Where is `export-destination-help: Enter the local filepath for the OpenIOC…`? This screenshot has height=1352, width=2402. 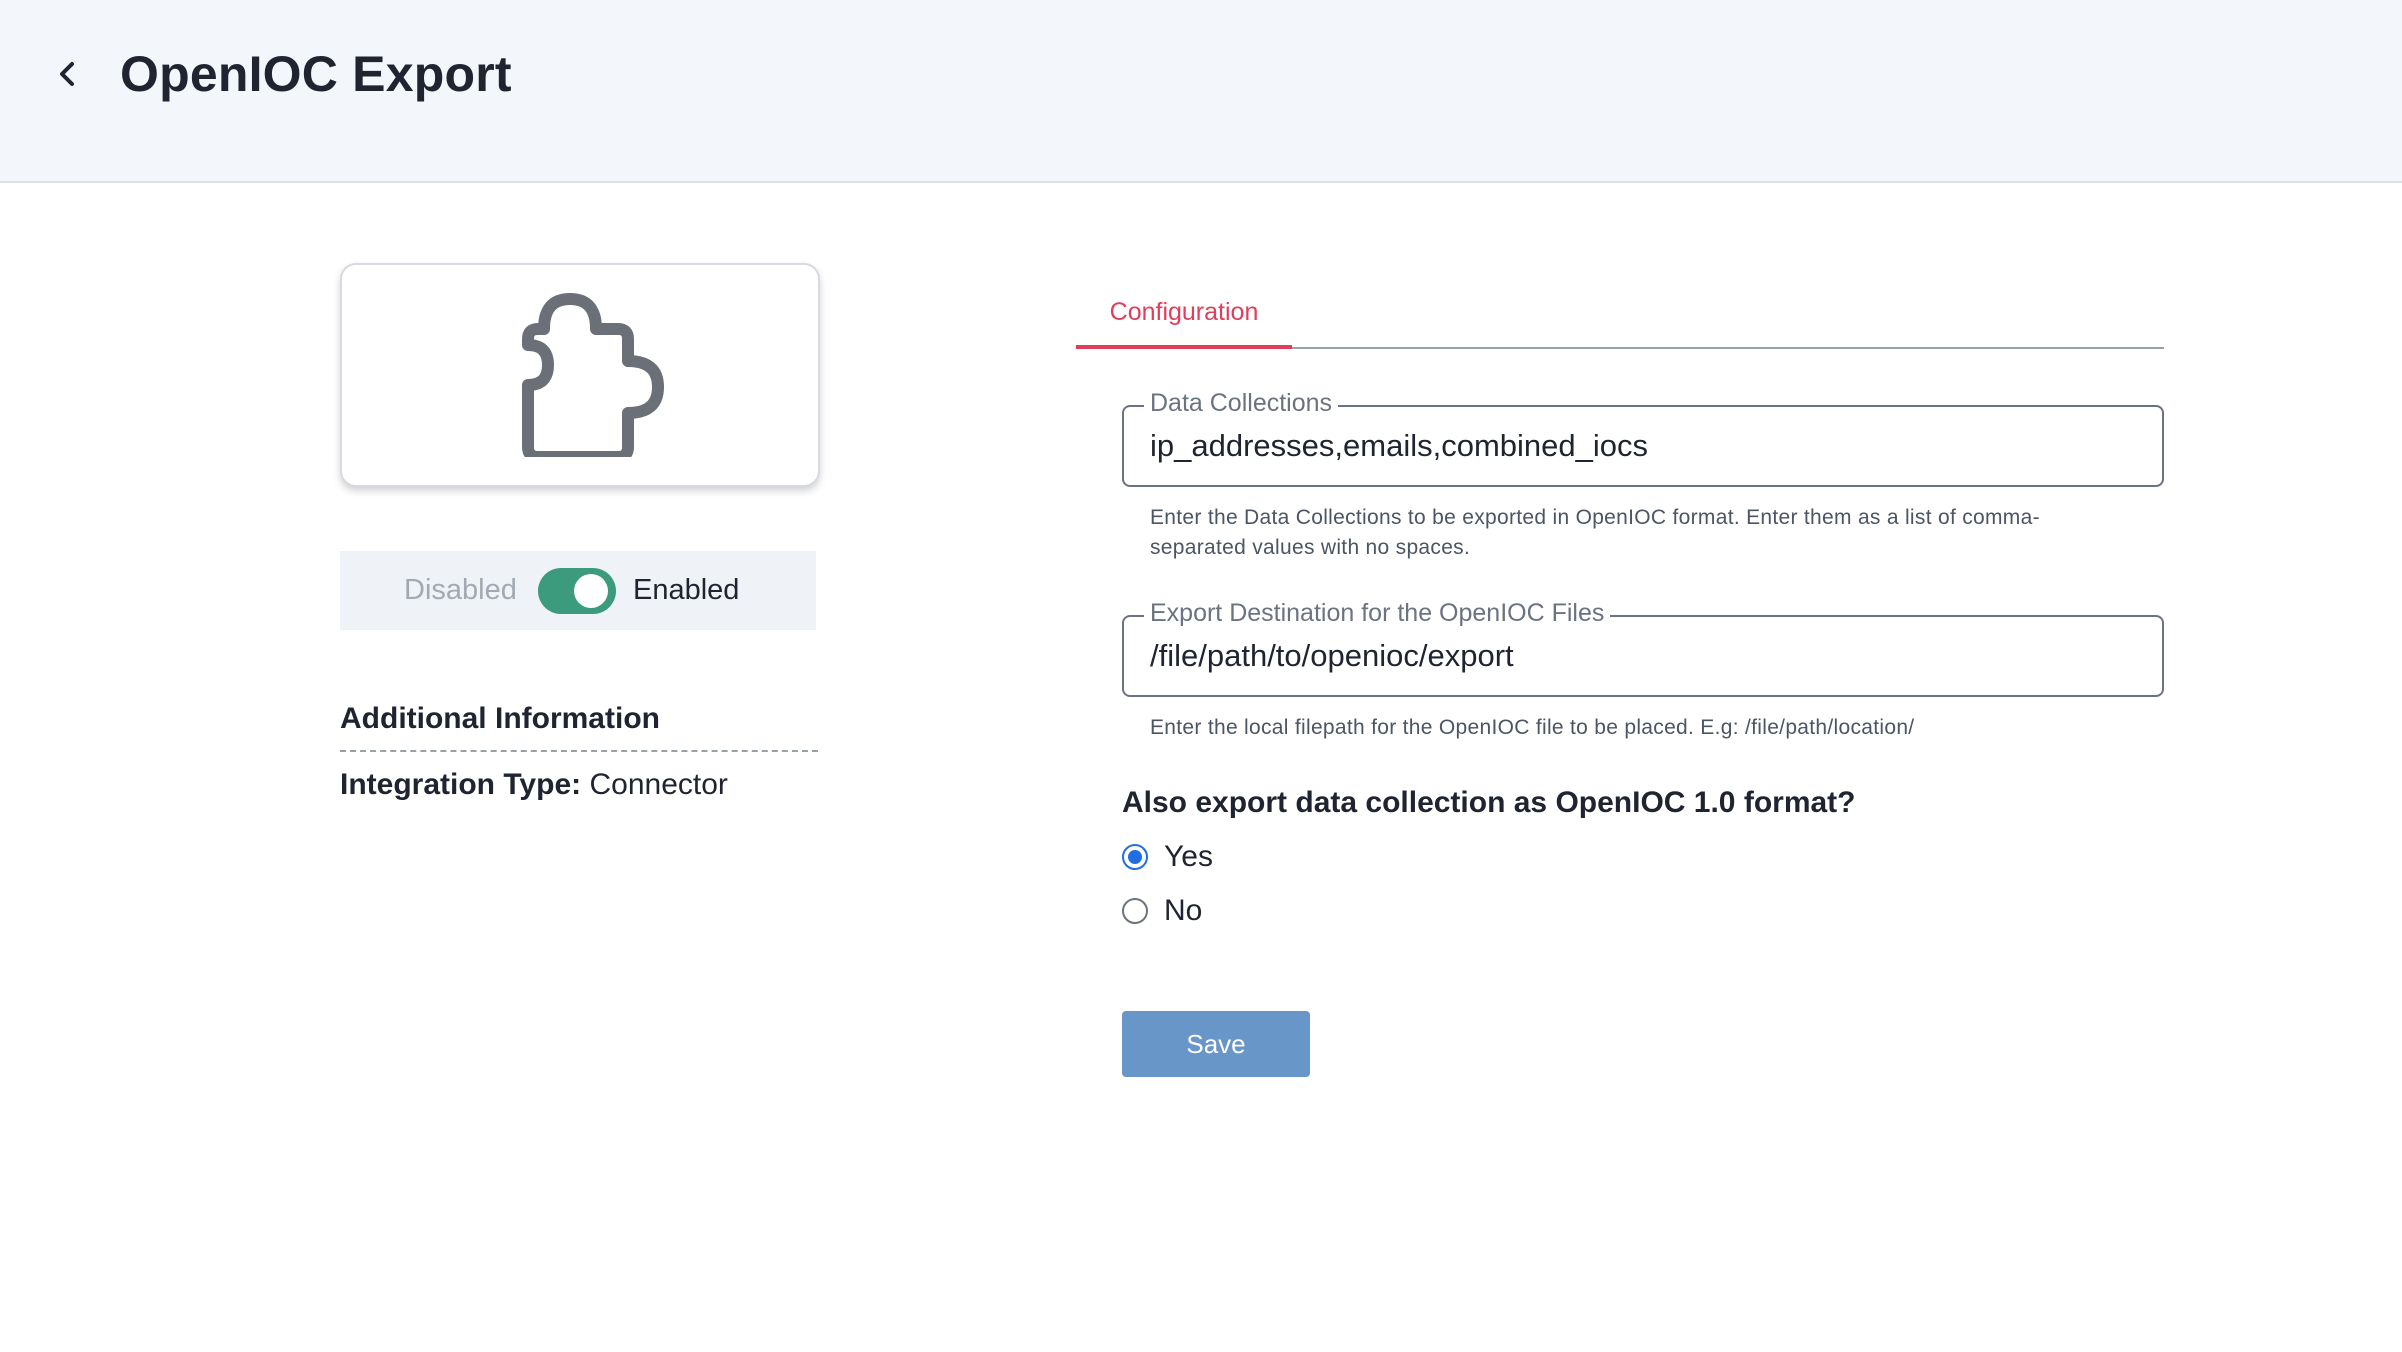
export-destination-help: Enter the local filepath for the OpenIOC… is located at coordinates (1532, 727).